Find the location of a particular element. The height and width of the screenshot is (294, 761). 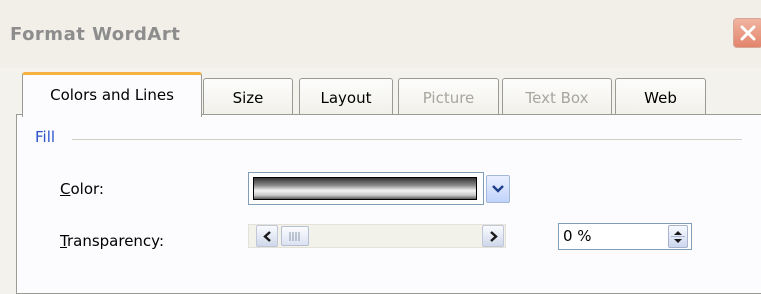

transparency-label-mnemonic: T is located at coordinates (63, 241).